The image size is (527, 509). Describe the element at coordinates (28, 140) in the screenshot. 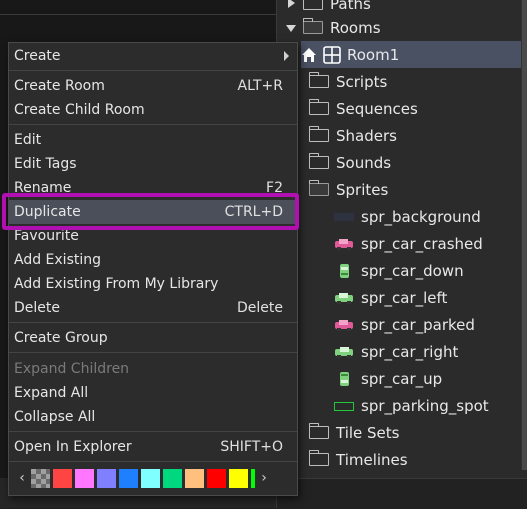

I see `menu-item-label: Edit` at that location.